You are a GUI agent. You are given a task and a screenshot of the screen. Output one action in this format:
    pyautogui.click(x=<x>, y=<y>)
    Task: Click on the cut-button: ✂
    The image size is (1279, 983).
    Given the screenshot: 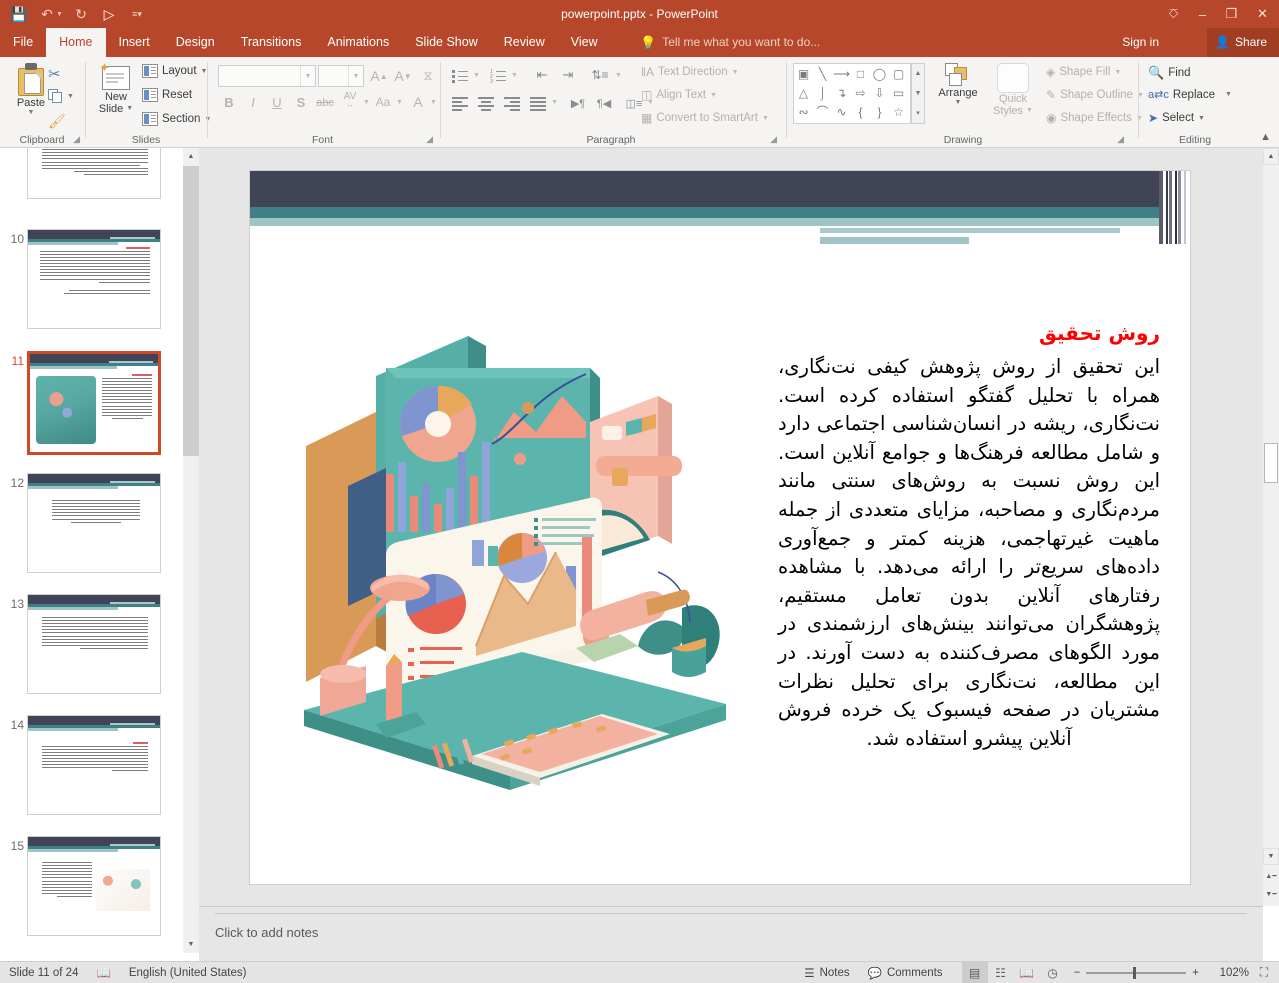 What is the action you would take?
    pyautogui.click(x=54, y=74)
    